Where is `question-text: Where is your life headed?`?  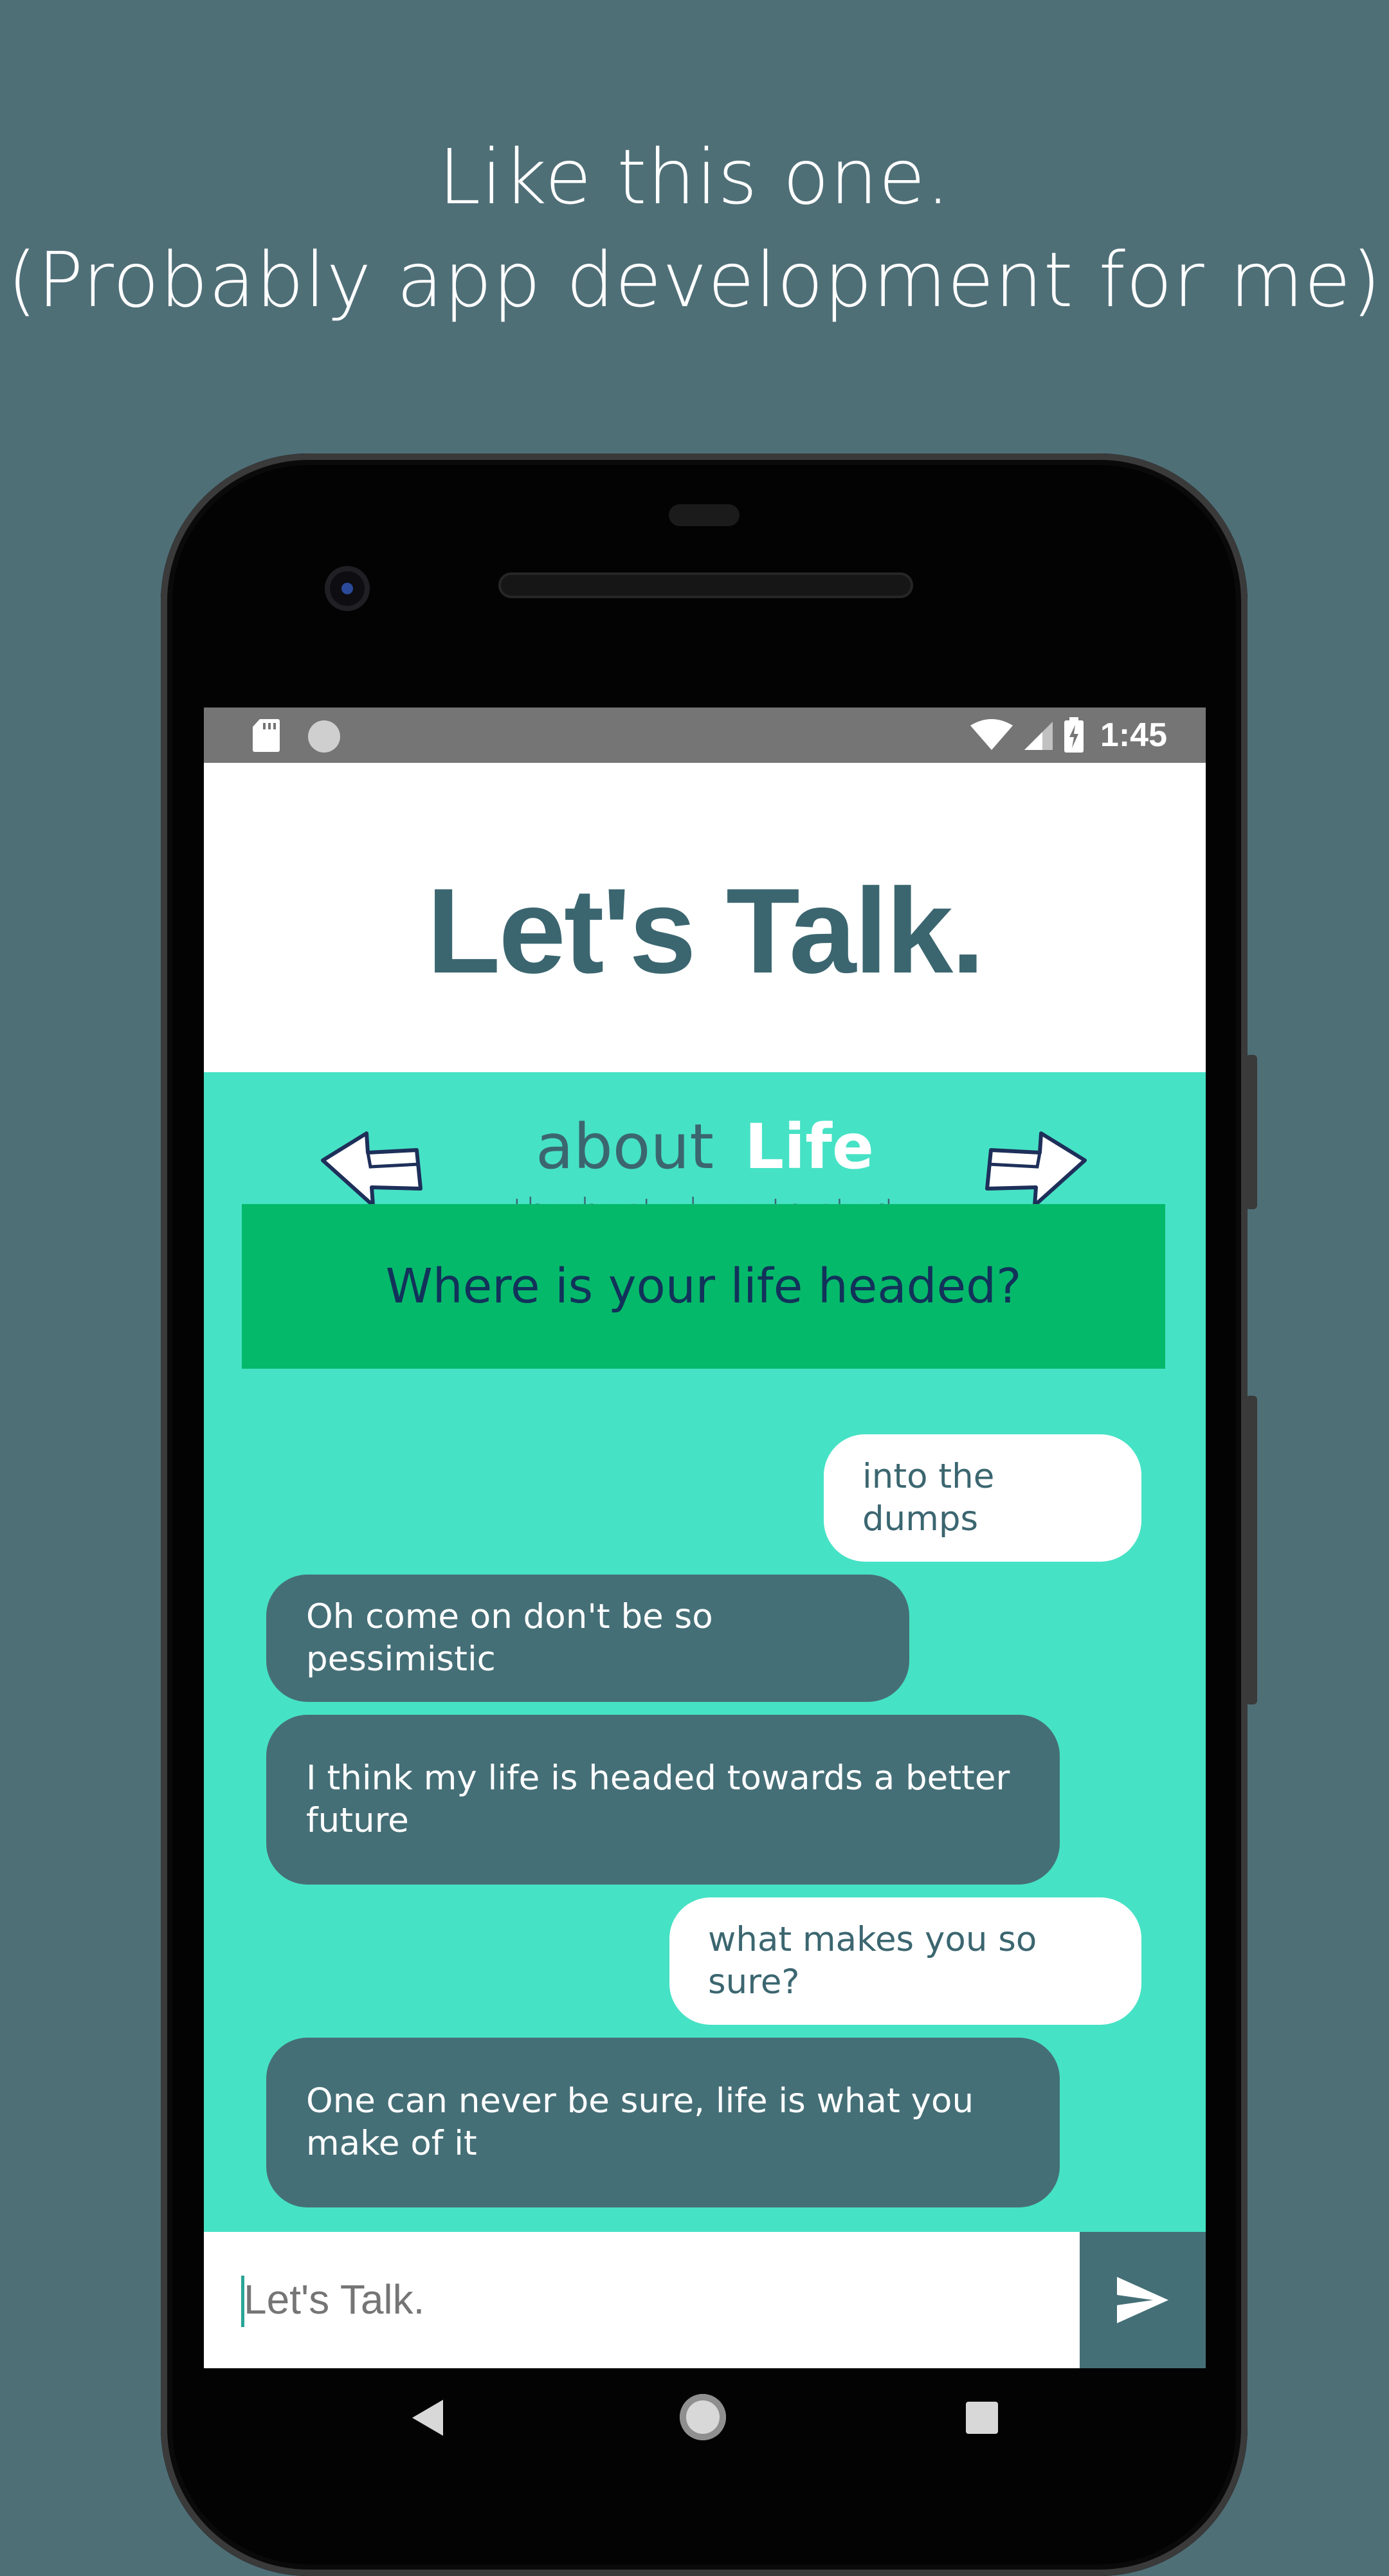
question-text: Where is your life headed? is located at coordinates (703, 1286).